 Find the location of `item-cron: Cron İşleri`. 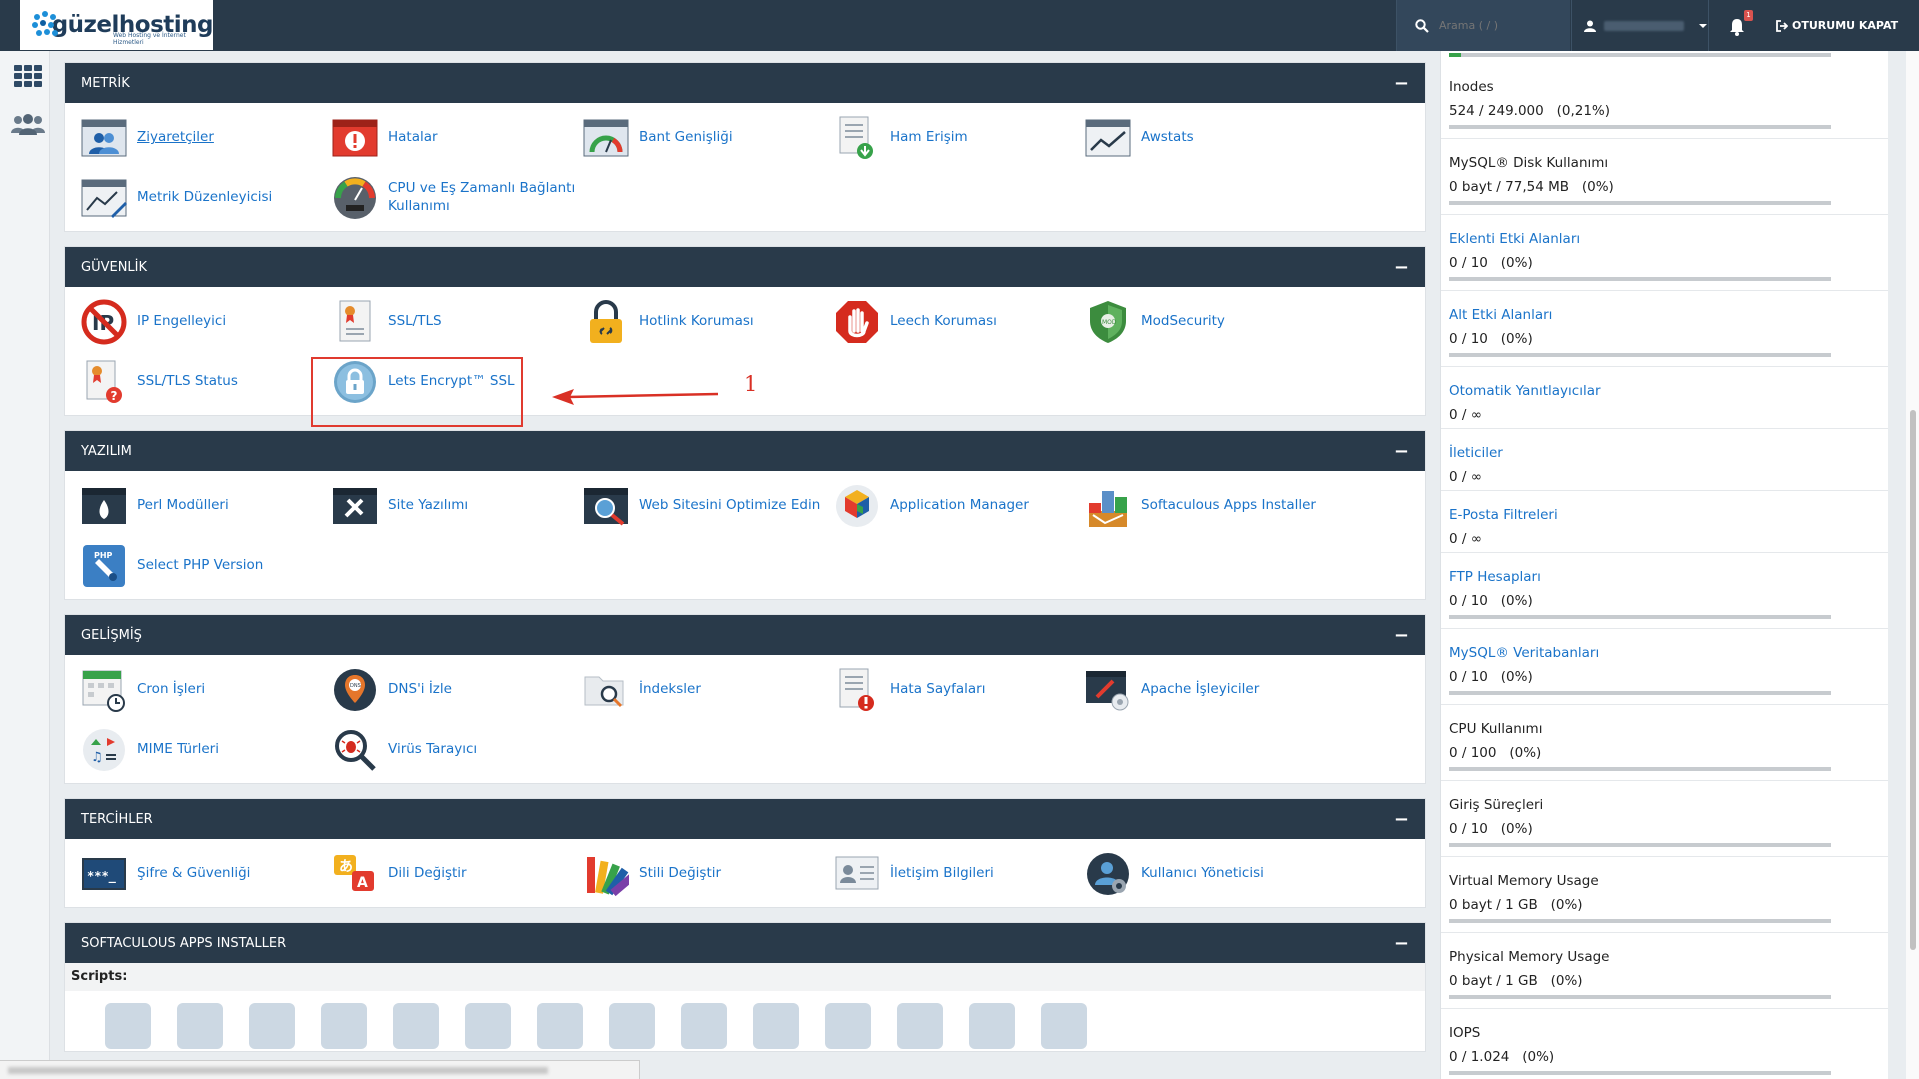

item-cron: Cron İşleri is located at coordinates (204, 690).